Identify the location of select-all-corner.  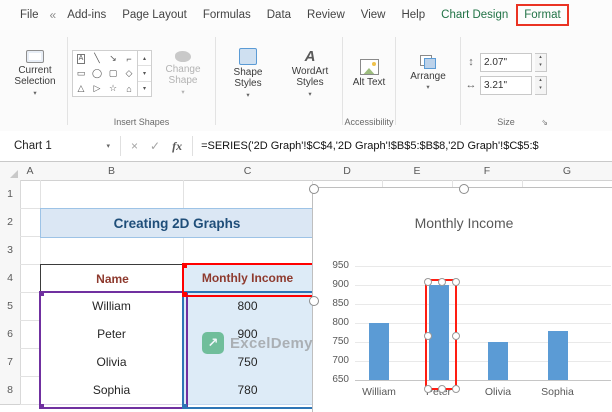
(10, 171).